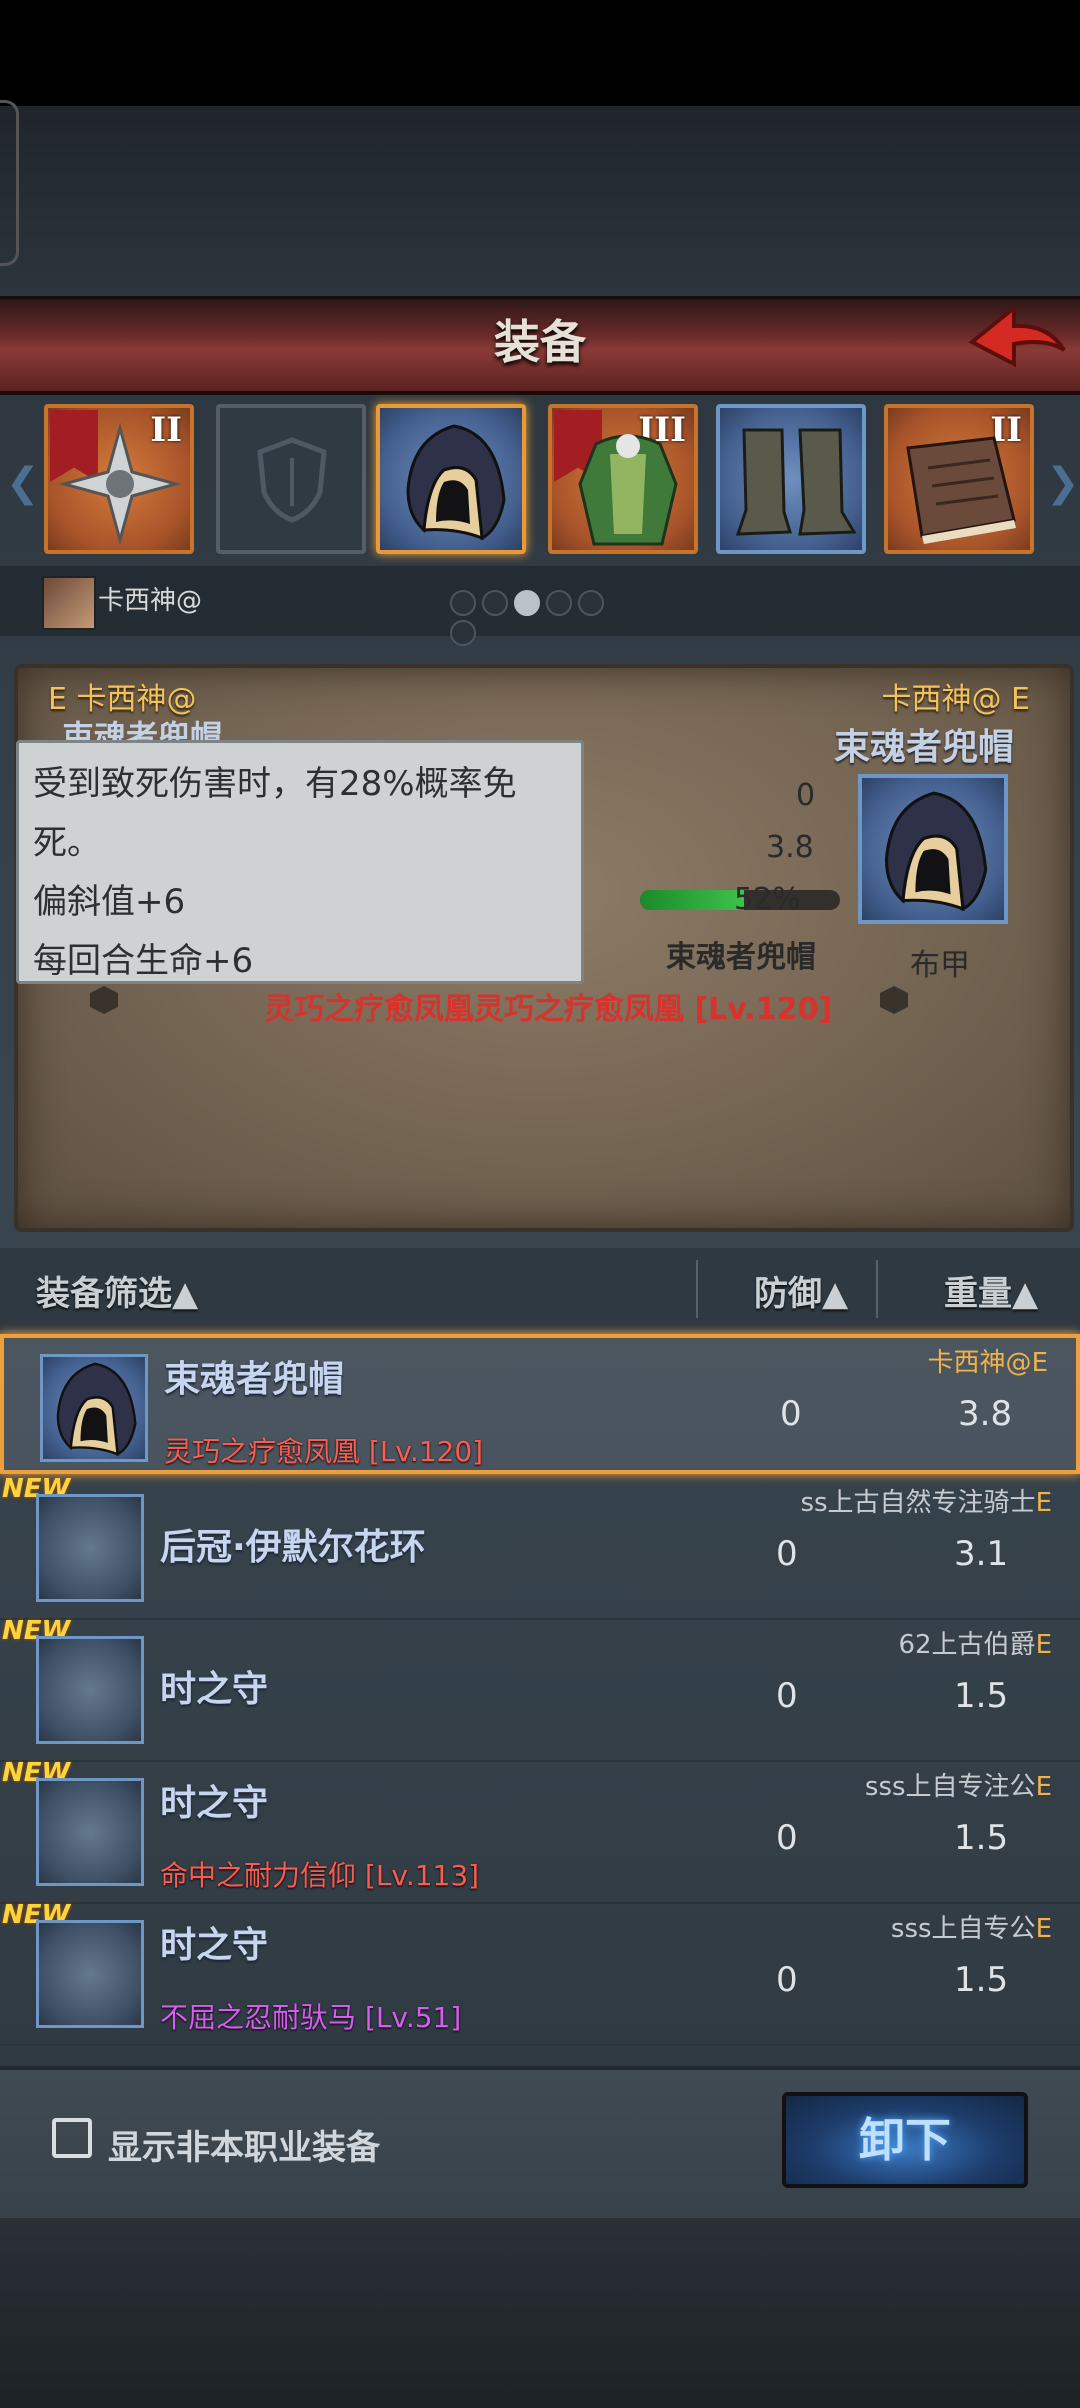 This screenshot has width=1080, height=2408. What do you see at coordinates (293, 1547) in the screenshot?
I see `item-name: 后冠·伊默尔花环` at bounding box center [293, 1547].